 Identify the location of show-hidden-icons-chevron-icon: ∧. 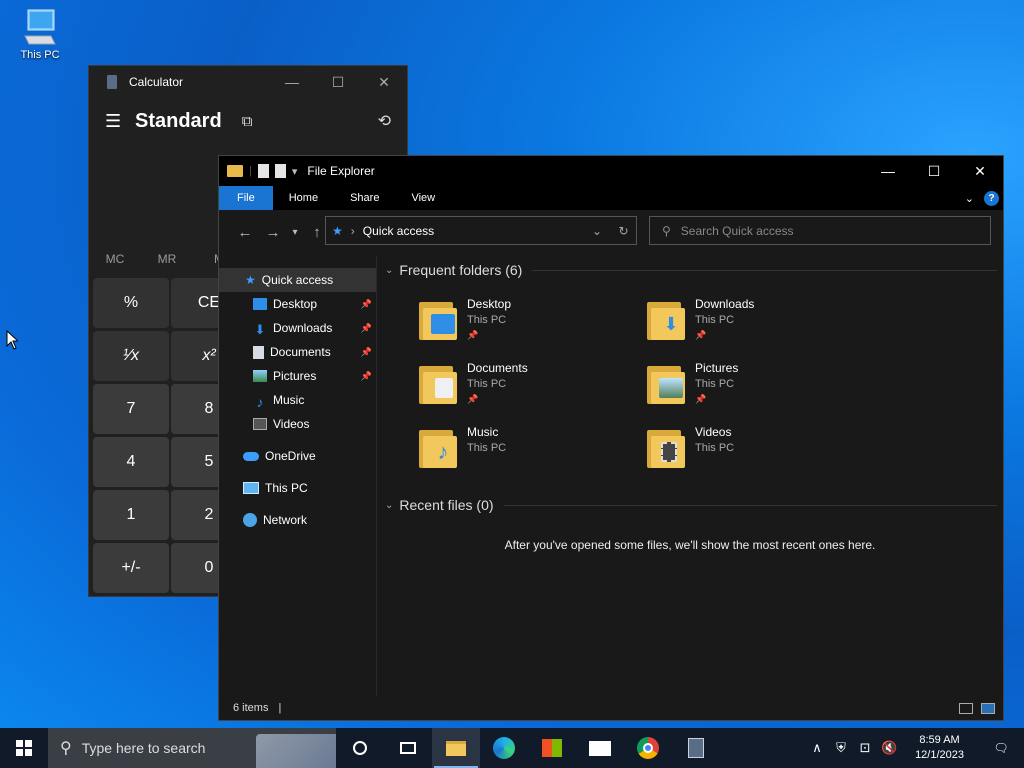
(817, 748).